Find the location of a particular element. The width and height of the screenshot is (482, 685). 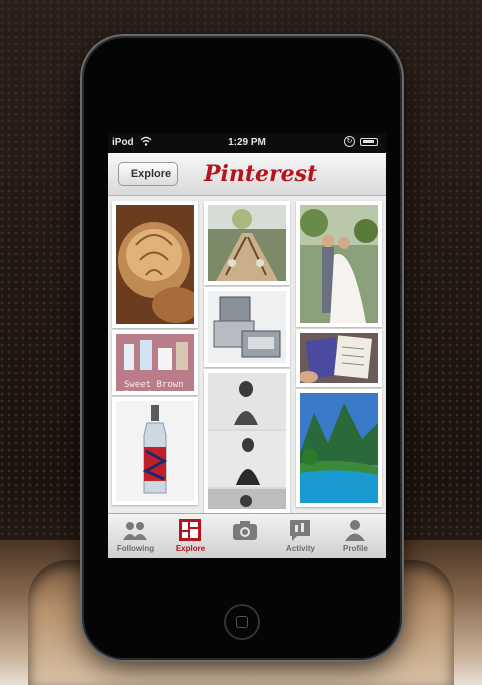

person-icon is located at coordinates (355, 530).